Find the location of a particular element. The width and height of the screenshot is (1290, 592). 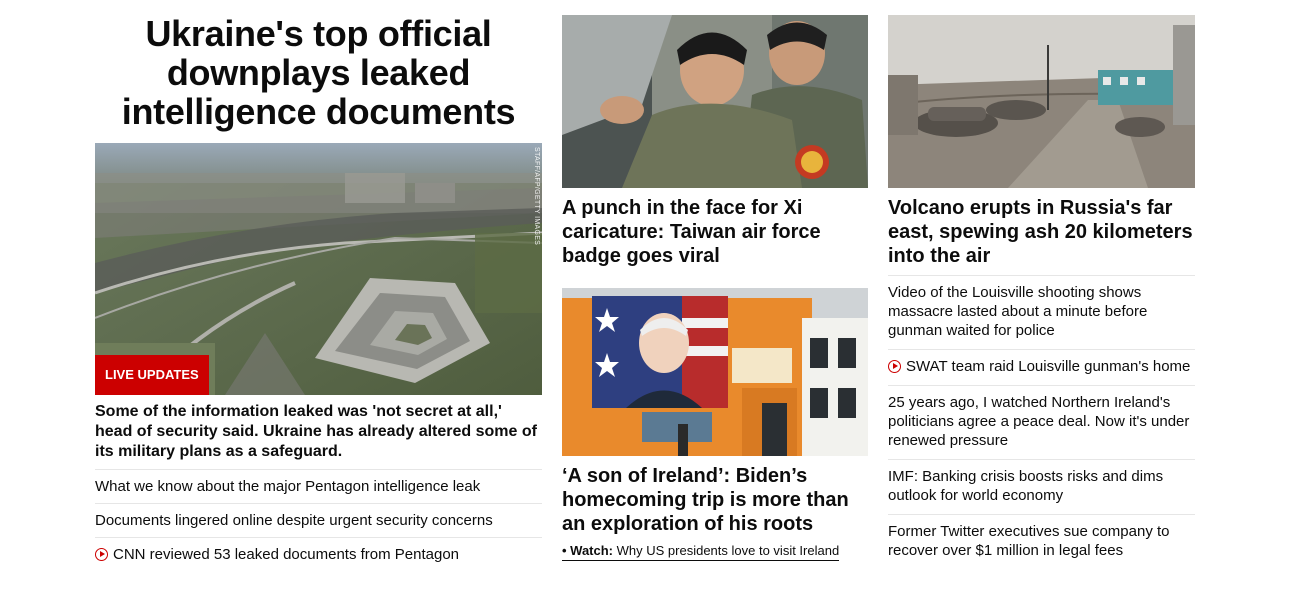

mural-illustration is located at coordinates (715, 372).